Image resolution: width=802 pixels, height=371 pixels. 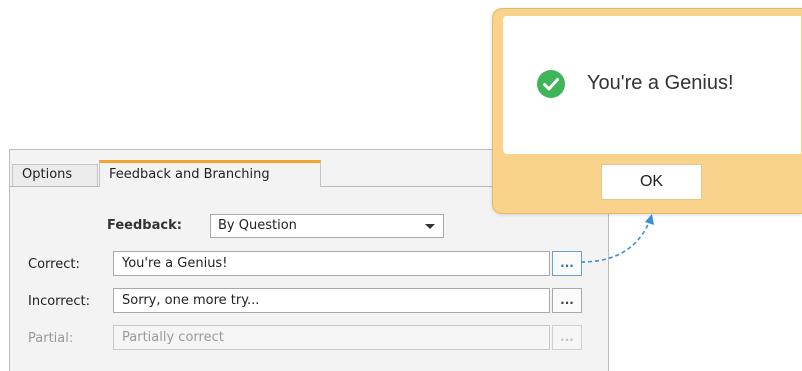 What do you see at coordinates (51, 338) in the screenshot?
I see `partial-label: Partial:` at bounding box center [51, 338].